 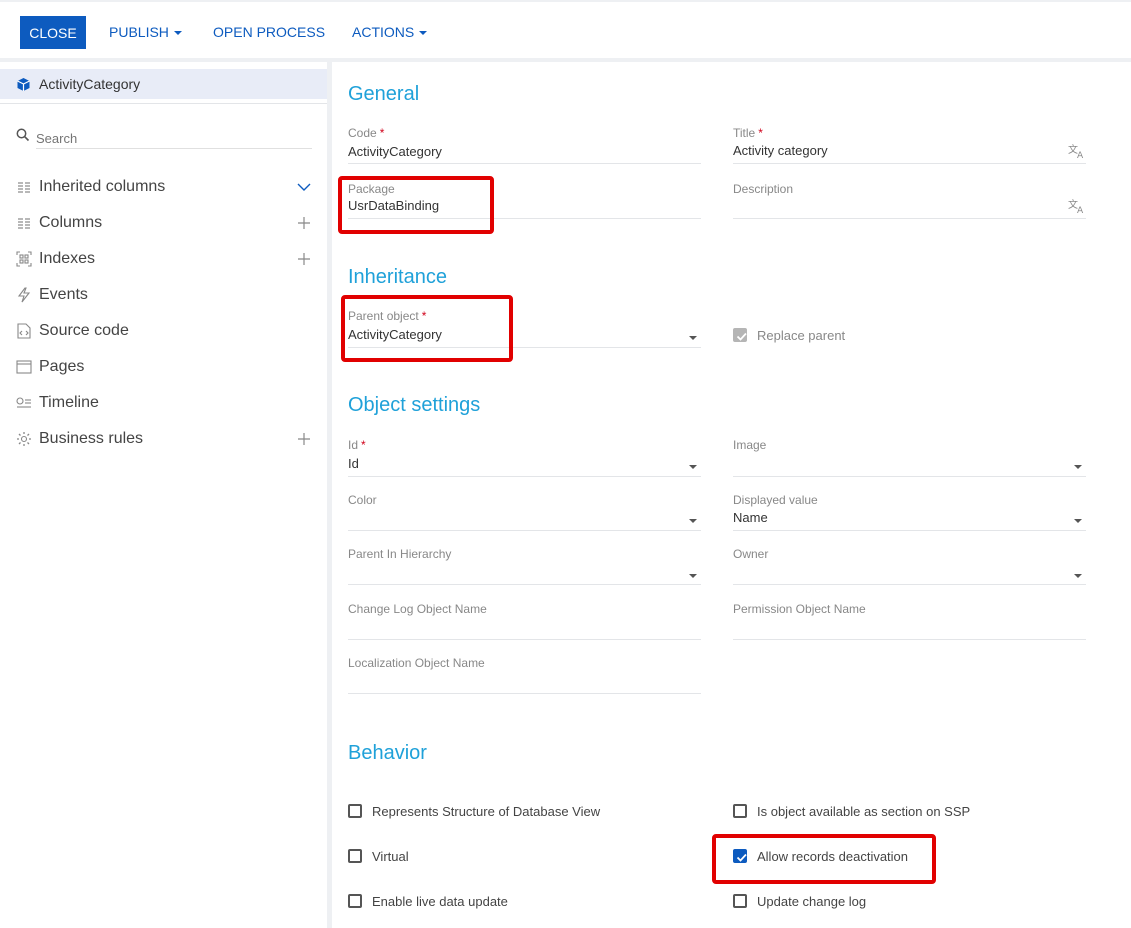 I want to click on virtual-checkbox, so click(x=355, y=856).